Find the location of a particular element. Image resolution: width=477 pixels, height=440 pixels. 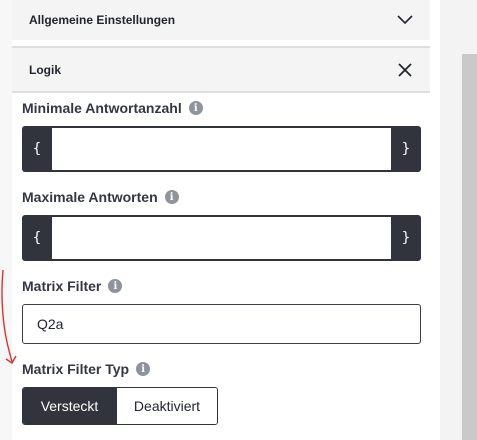

min-answers-field is located at coordinates (221, 149).